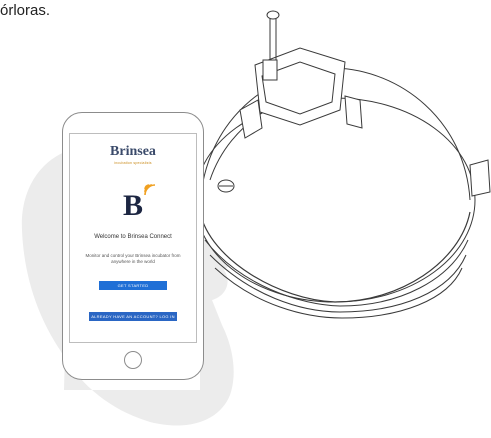 This screenshot has width=491, height=438. I want to click on welcome-heading: Welcome to Brinsea Connect, so click(133, 237).